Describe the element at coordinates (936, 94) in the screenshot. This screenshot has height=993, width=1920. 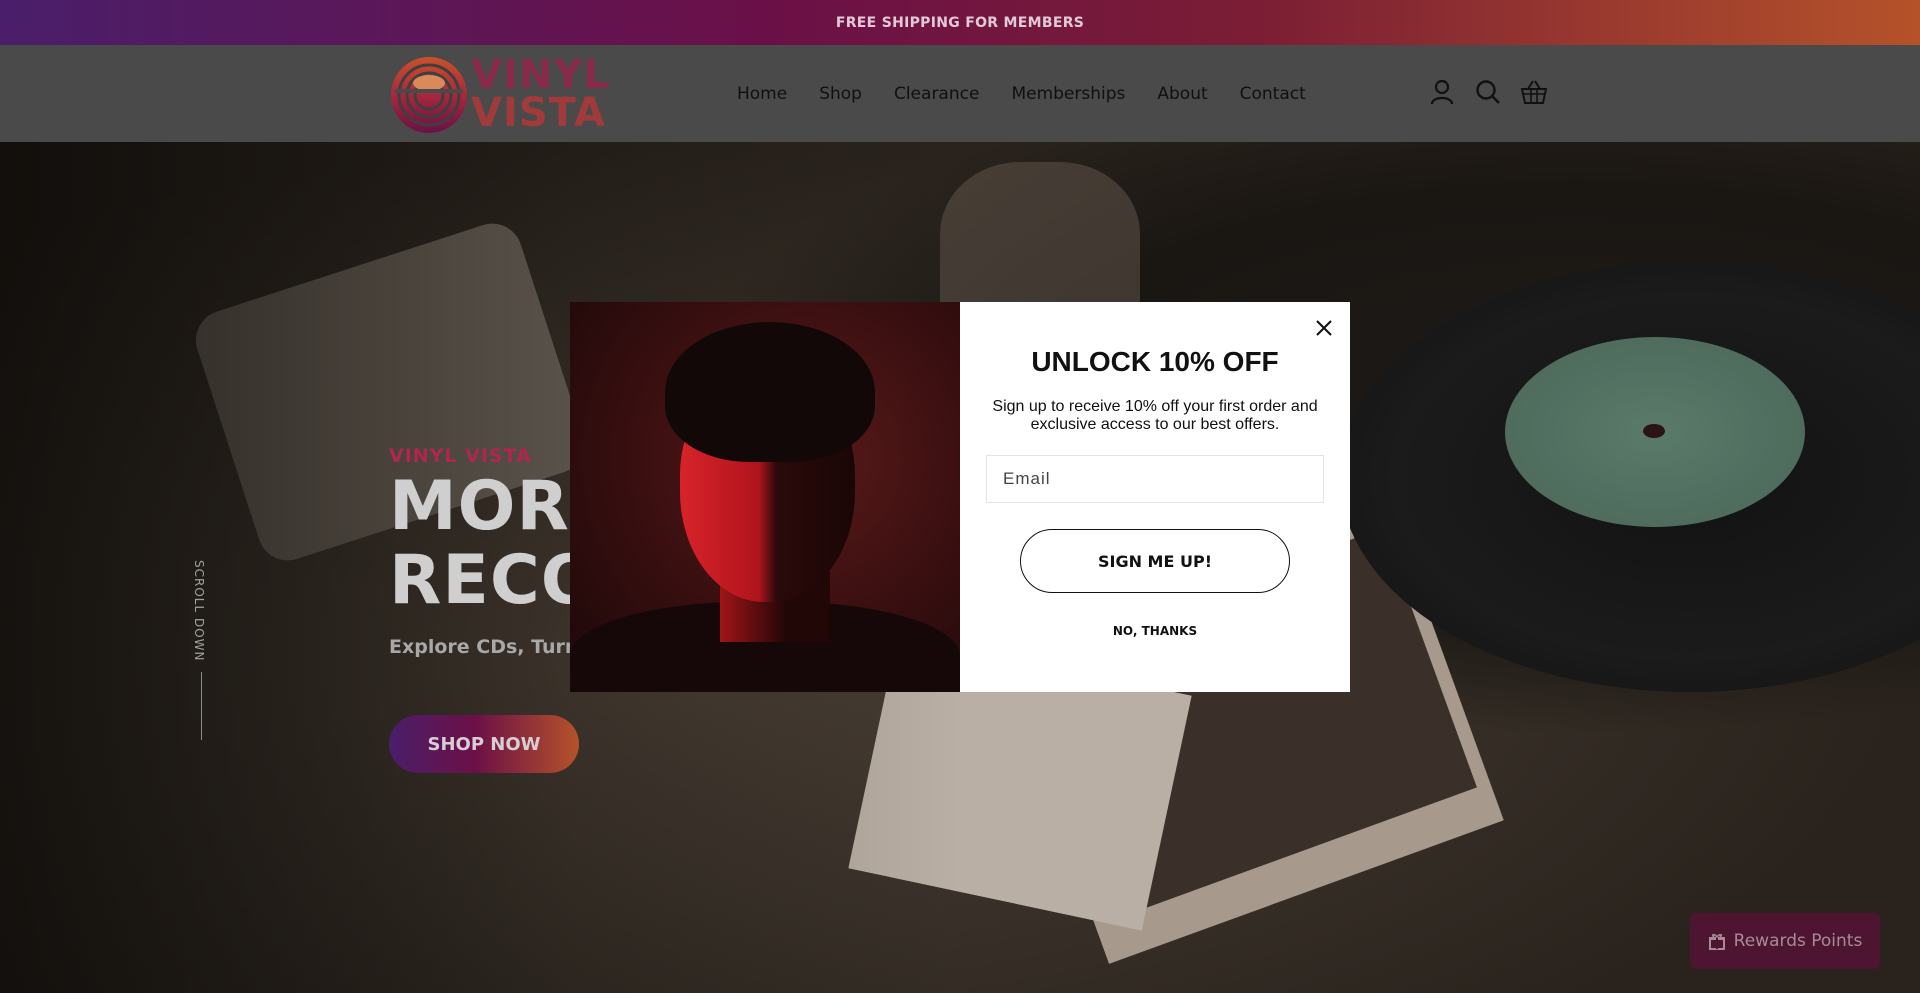
I see `nav-clearance: Clearance` at that location.